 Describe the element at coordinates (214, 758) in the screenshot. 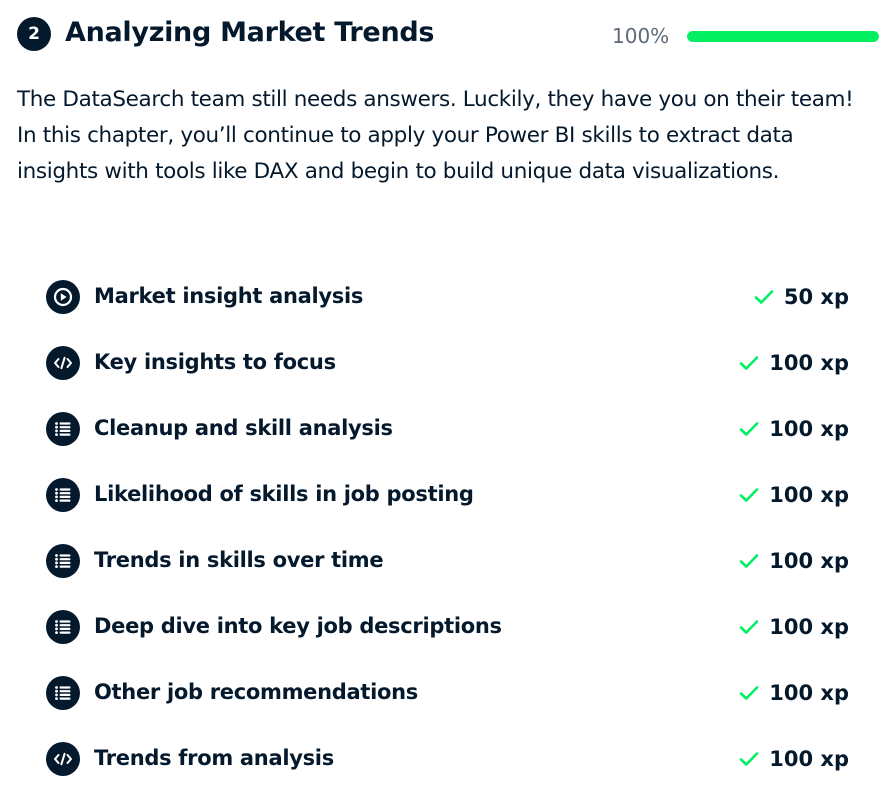

I see `exercise-title: Trends from analysis` at that location.